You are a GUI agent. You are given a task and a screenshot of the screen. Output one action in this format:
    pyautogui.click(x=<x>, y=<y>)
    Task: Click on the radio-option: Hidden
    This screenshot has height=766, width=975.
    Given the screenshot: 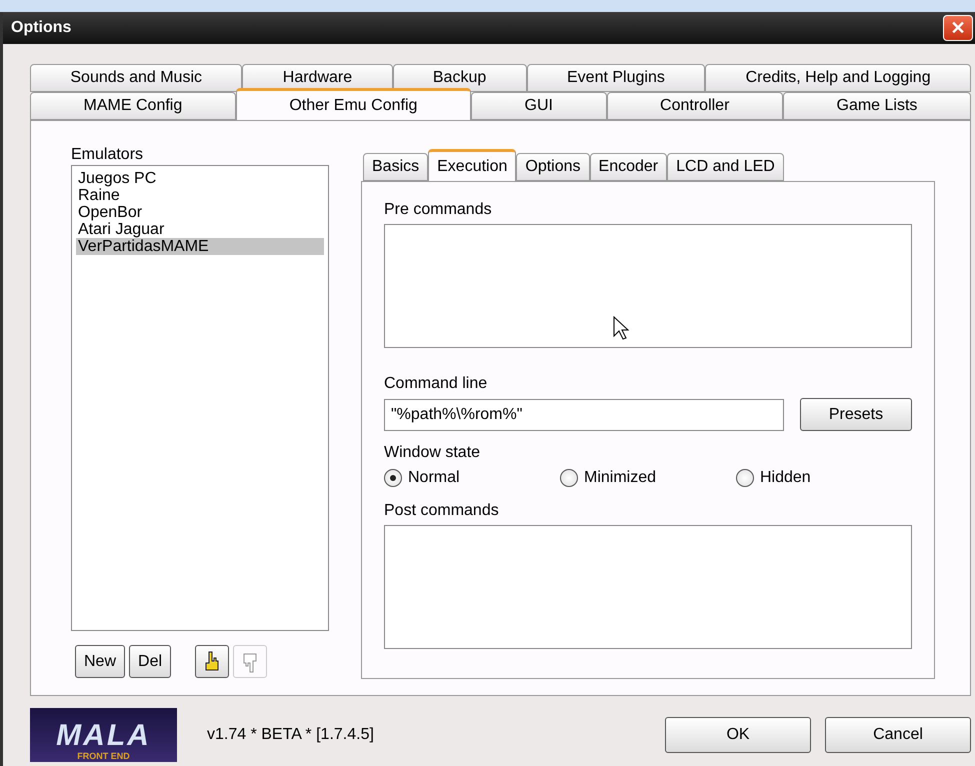 What is the action you would take?
    pyautogui.click(x=824, y=478)
    